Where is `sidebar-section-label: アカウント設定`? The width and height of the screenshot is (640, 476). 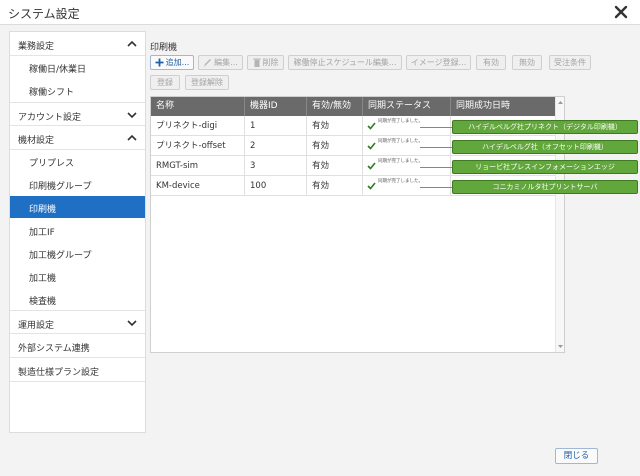 sidebar-section-label: アカウント設定 is located at coordinates (50, 118).